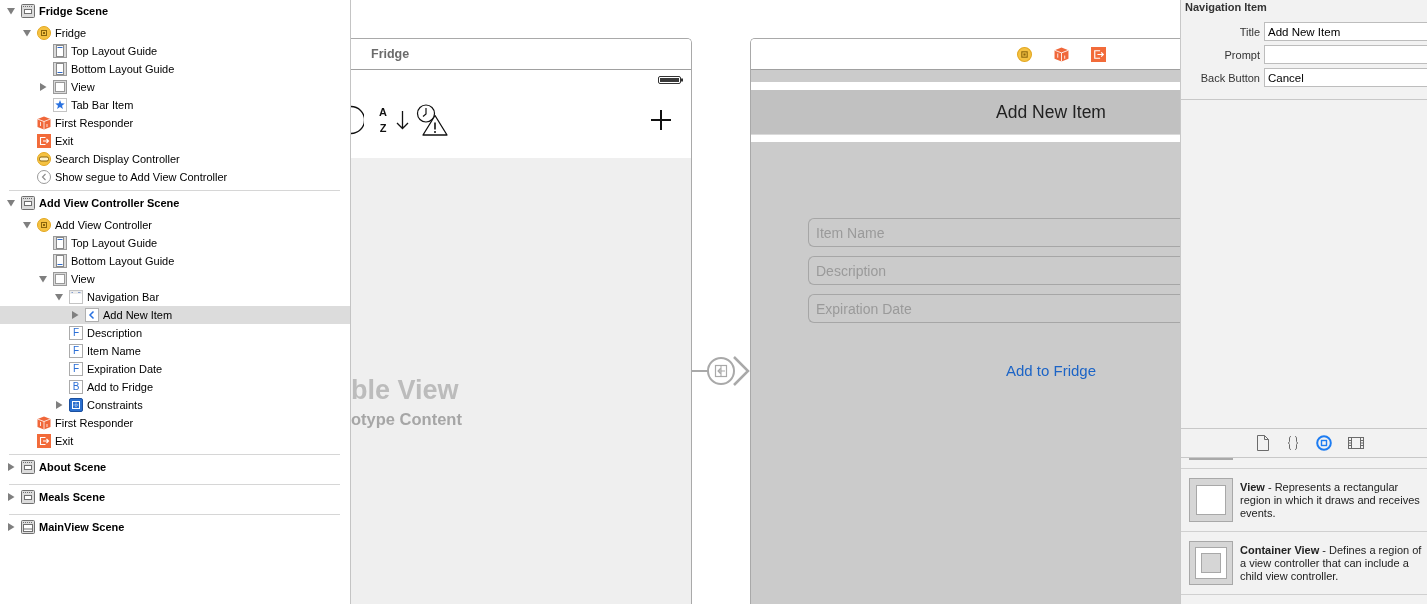  I want to click on plus-icon, so click(661, 120).